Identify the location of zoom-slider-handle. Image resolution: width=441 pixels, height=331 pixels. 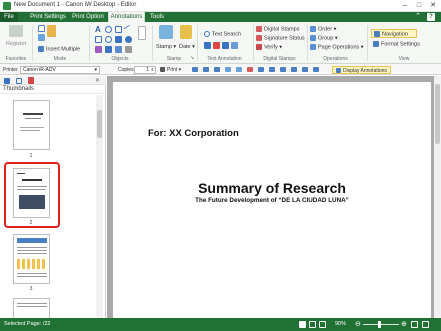
(379, 324).